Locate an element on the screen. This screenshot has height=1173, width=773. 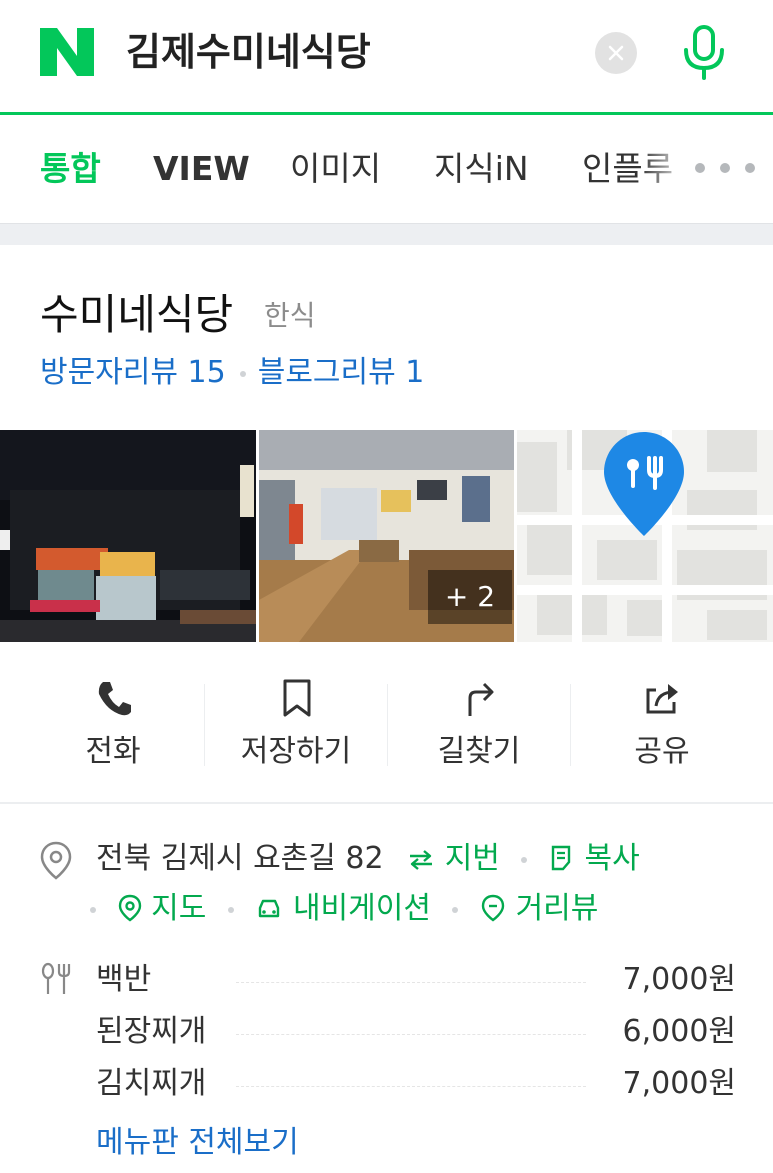
car-icon is located at coordinates (269, 908).